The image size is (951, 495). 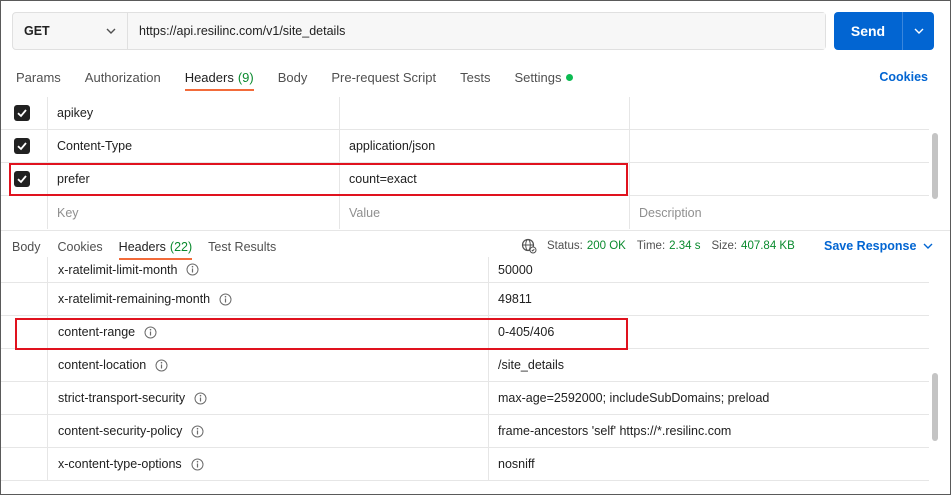 I want to click on header-key-text: content-location, so click(x=102, y=365).